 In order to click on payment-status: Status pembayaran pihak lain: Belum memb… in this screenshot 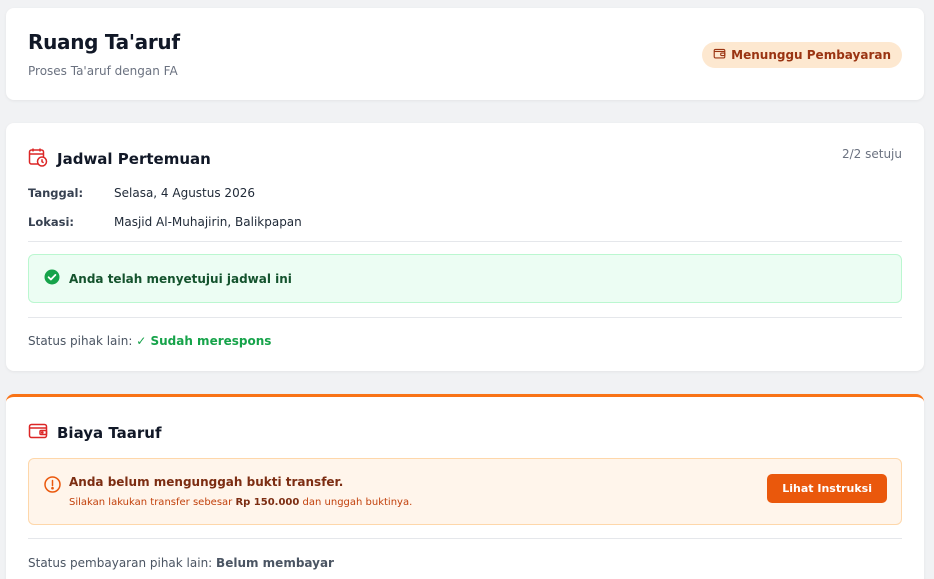, I will do `click(181, 563)`.